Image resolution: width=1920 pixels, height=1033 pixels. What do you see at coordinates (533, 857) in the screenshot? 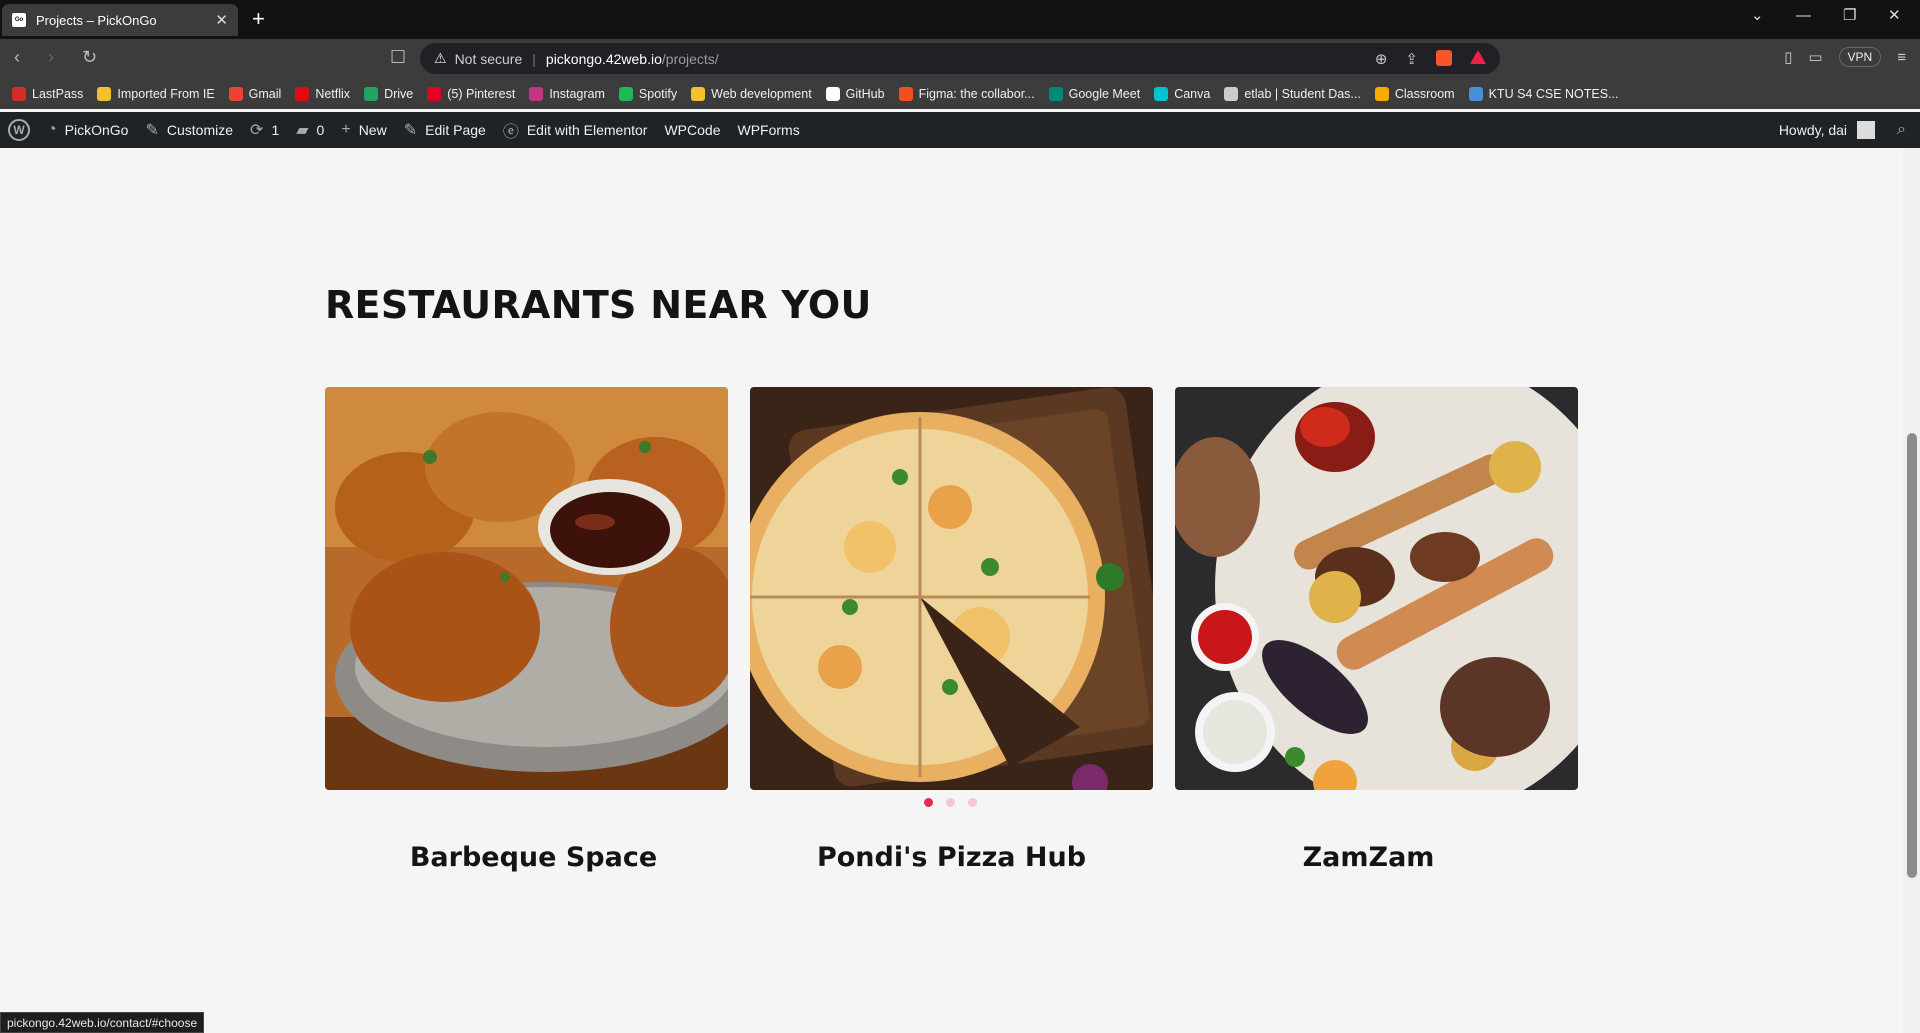
I see `restaurant-name: Barbeque Space` at bounding box center [533, 857].